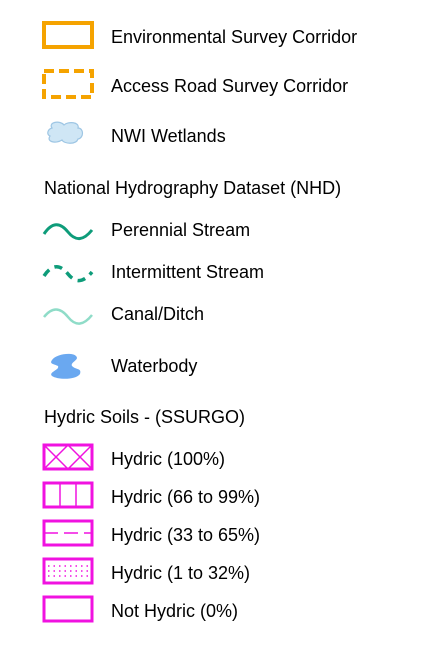 This screenshot has height=655, width=425. Describe the element at coordinates (68, 274) in the screenshot. I see `dashed-stream-icon` at that location.